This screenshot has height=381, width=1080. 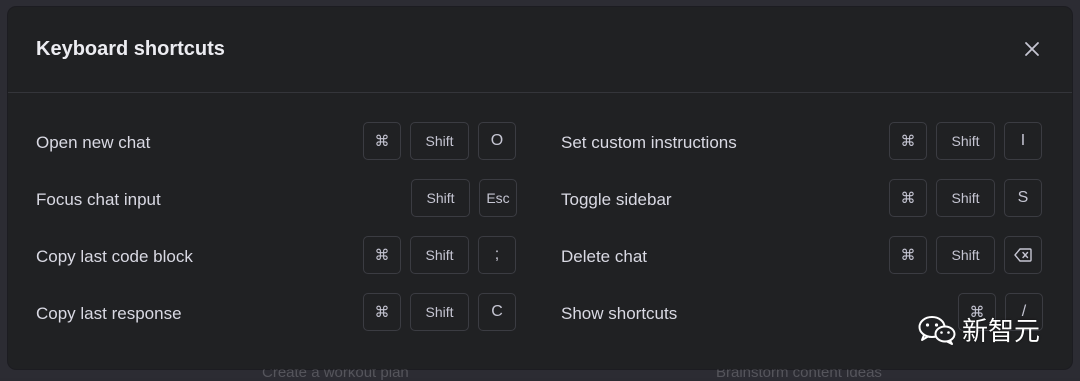 I want to click on dialog-title: Keyboard shortcuts, so click(x=130, y=49).